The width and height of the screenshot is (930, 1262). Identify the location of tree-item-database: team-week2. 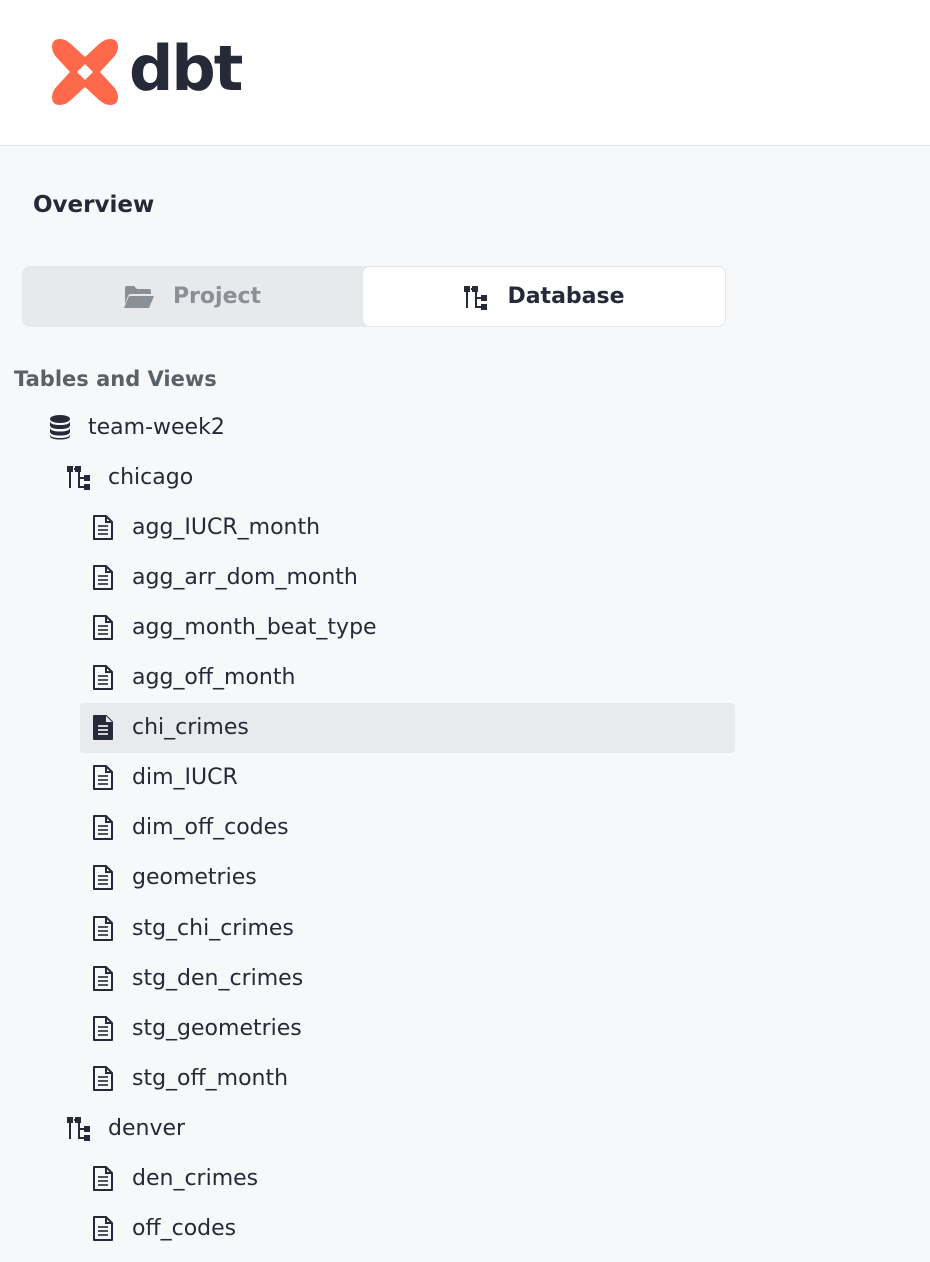
(391, 427).